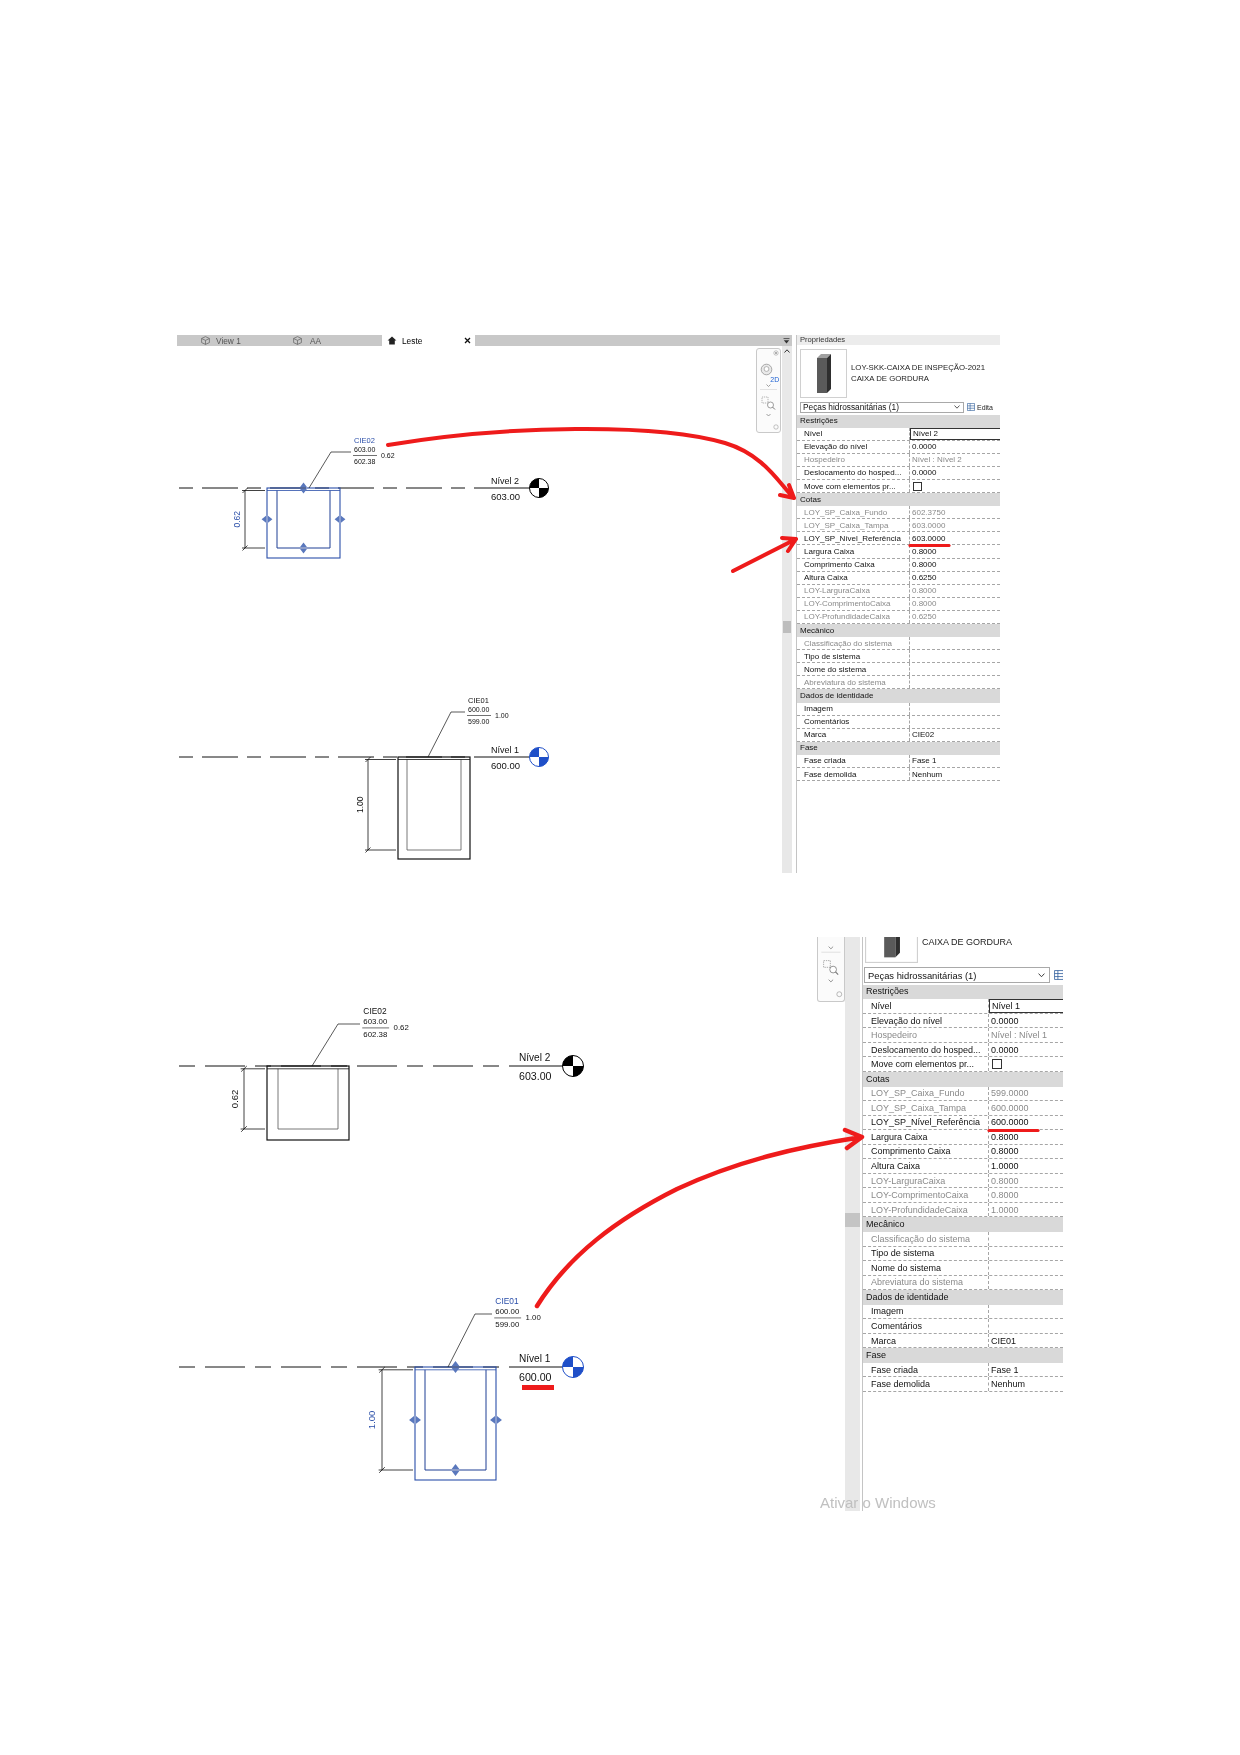 The width and height of the screenshot is (1240, 1755). Describe the element at coordinates (836, 447) in the screenshot. I see `property-label: Elevação do nível` at that location.